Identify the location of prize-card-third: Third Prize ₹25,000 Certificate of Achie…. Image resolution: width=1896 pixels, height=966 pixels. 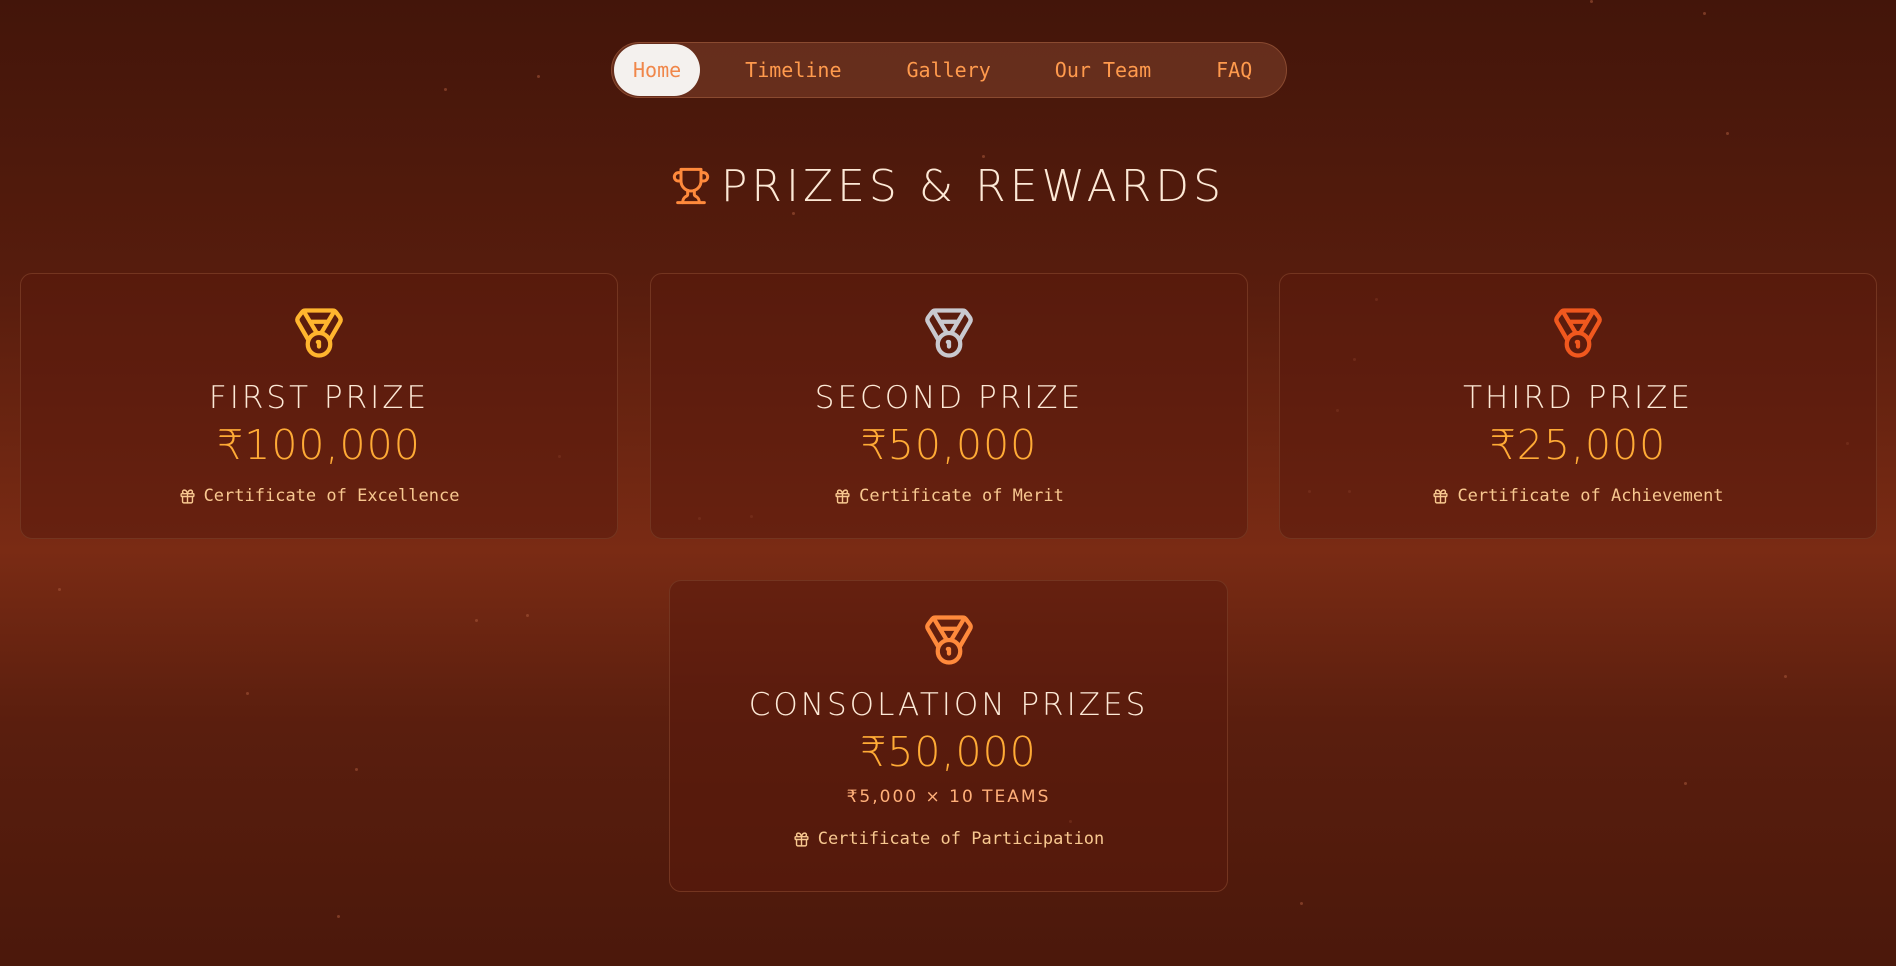
(1578, 406).